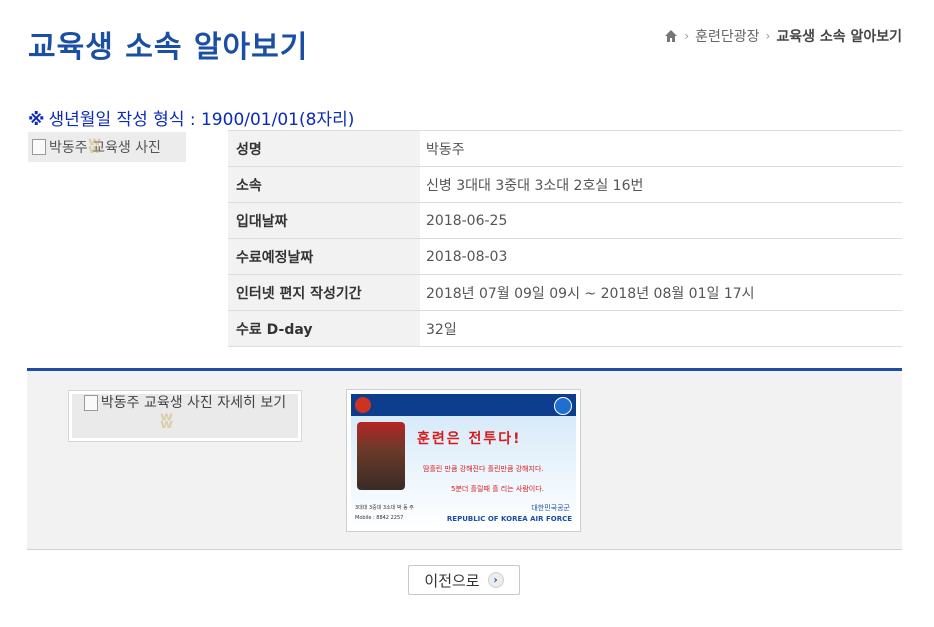  Describe the element at coordinates (324, 148) in the screenshot. I see `row-label: 성명` at that location.